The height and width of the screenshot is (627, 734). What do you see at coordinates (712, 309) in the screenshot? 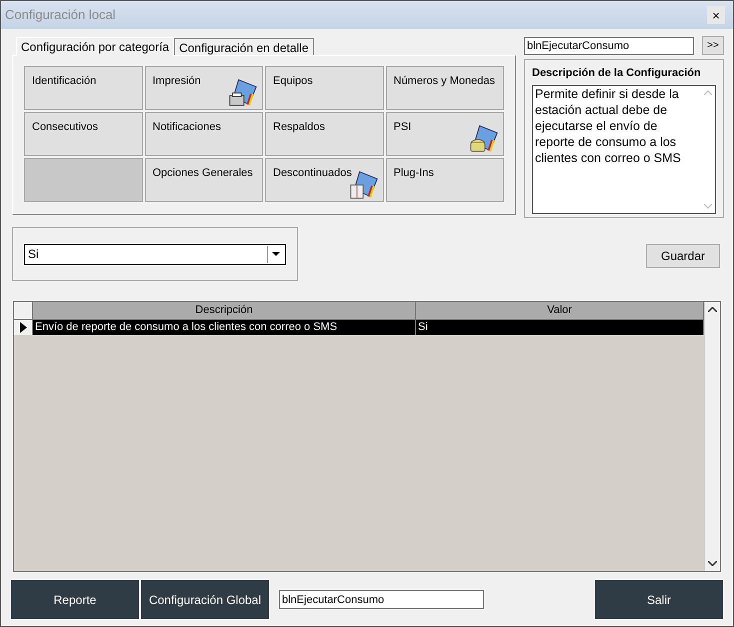
I see `scroll-up-icon` at bounding box center [712, 309].